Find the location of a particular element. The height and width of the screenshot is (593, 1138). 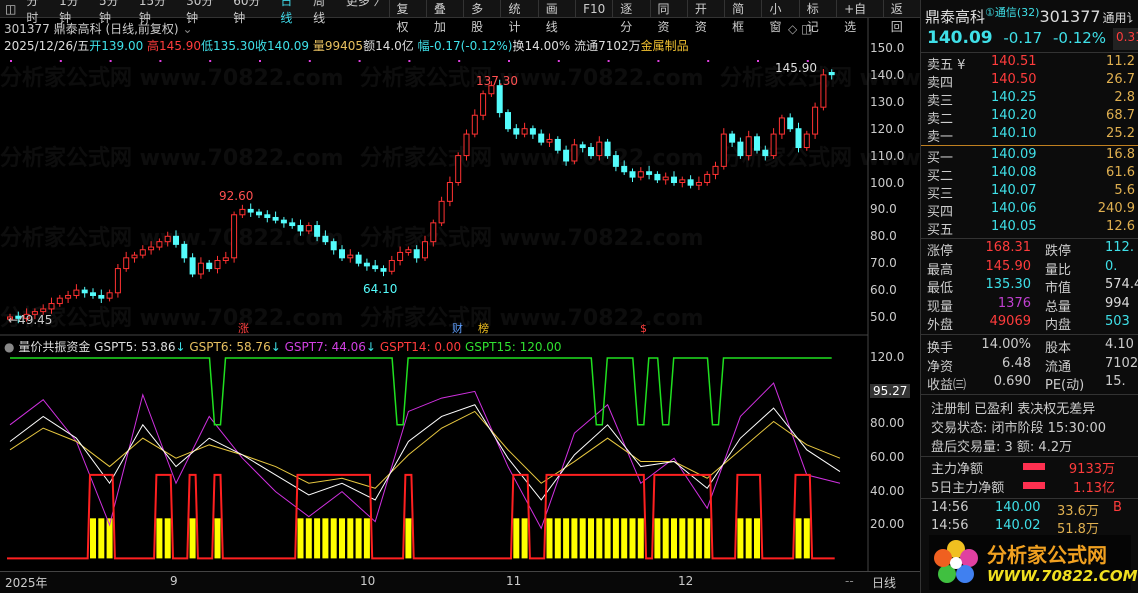

event-marker: 涨 is located at coordinates (243, 328).